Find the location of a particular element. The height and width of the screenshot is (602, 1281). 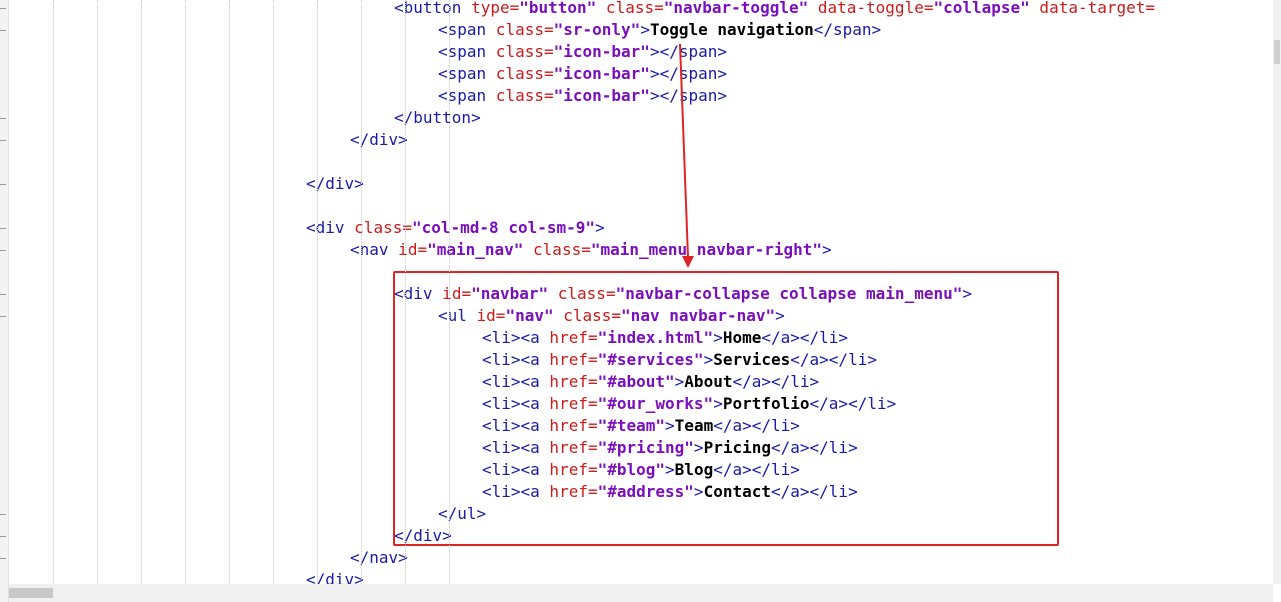

code-line: <div class="col-md-8 col-sm-9"> is located at coordinates (455, 228).